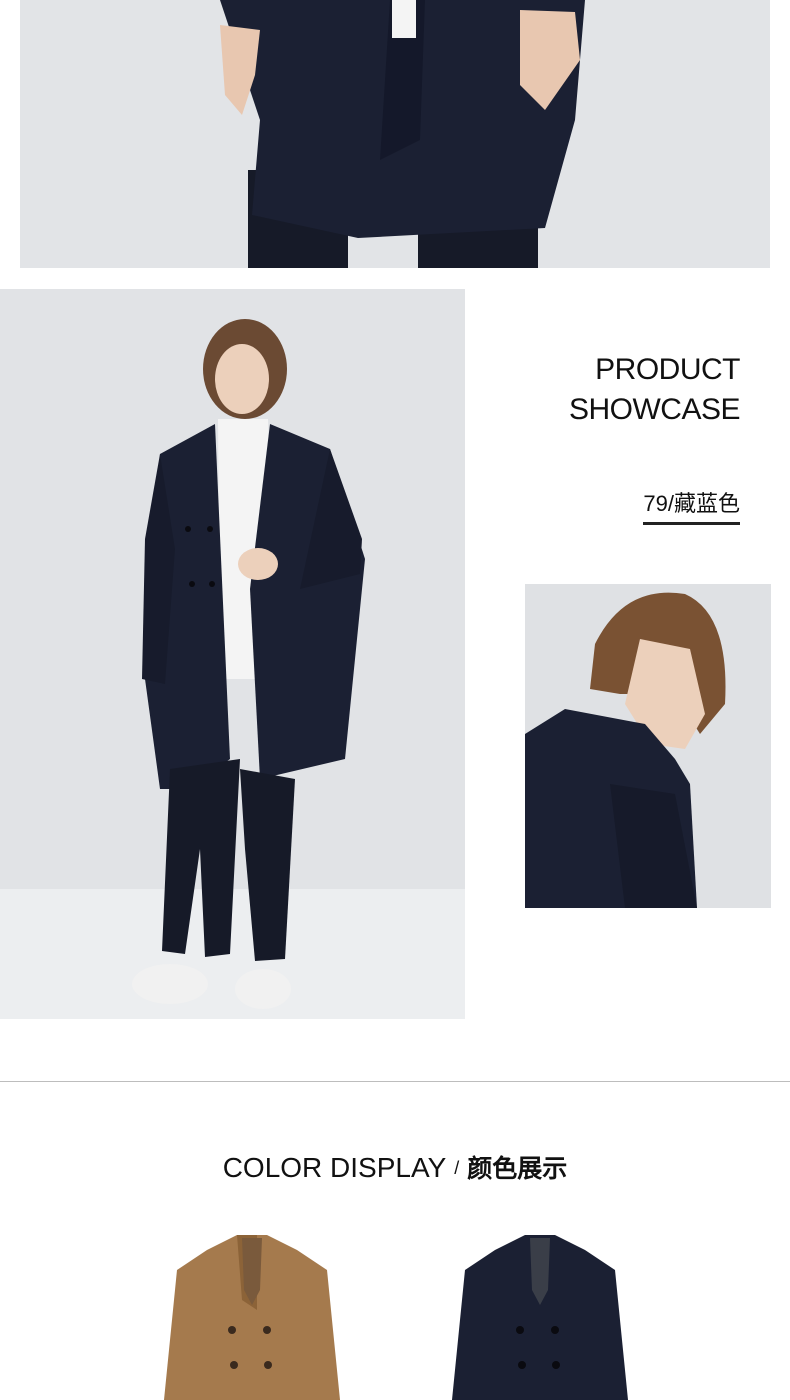  What do you see at coordinates (540, 1315) in the screenshot?
I see `color-swatch-navy` at bounding box center [540, 1315].